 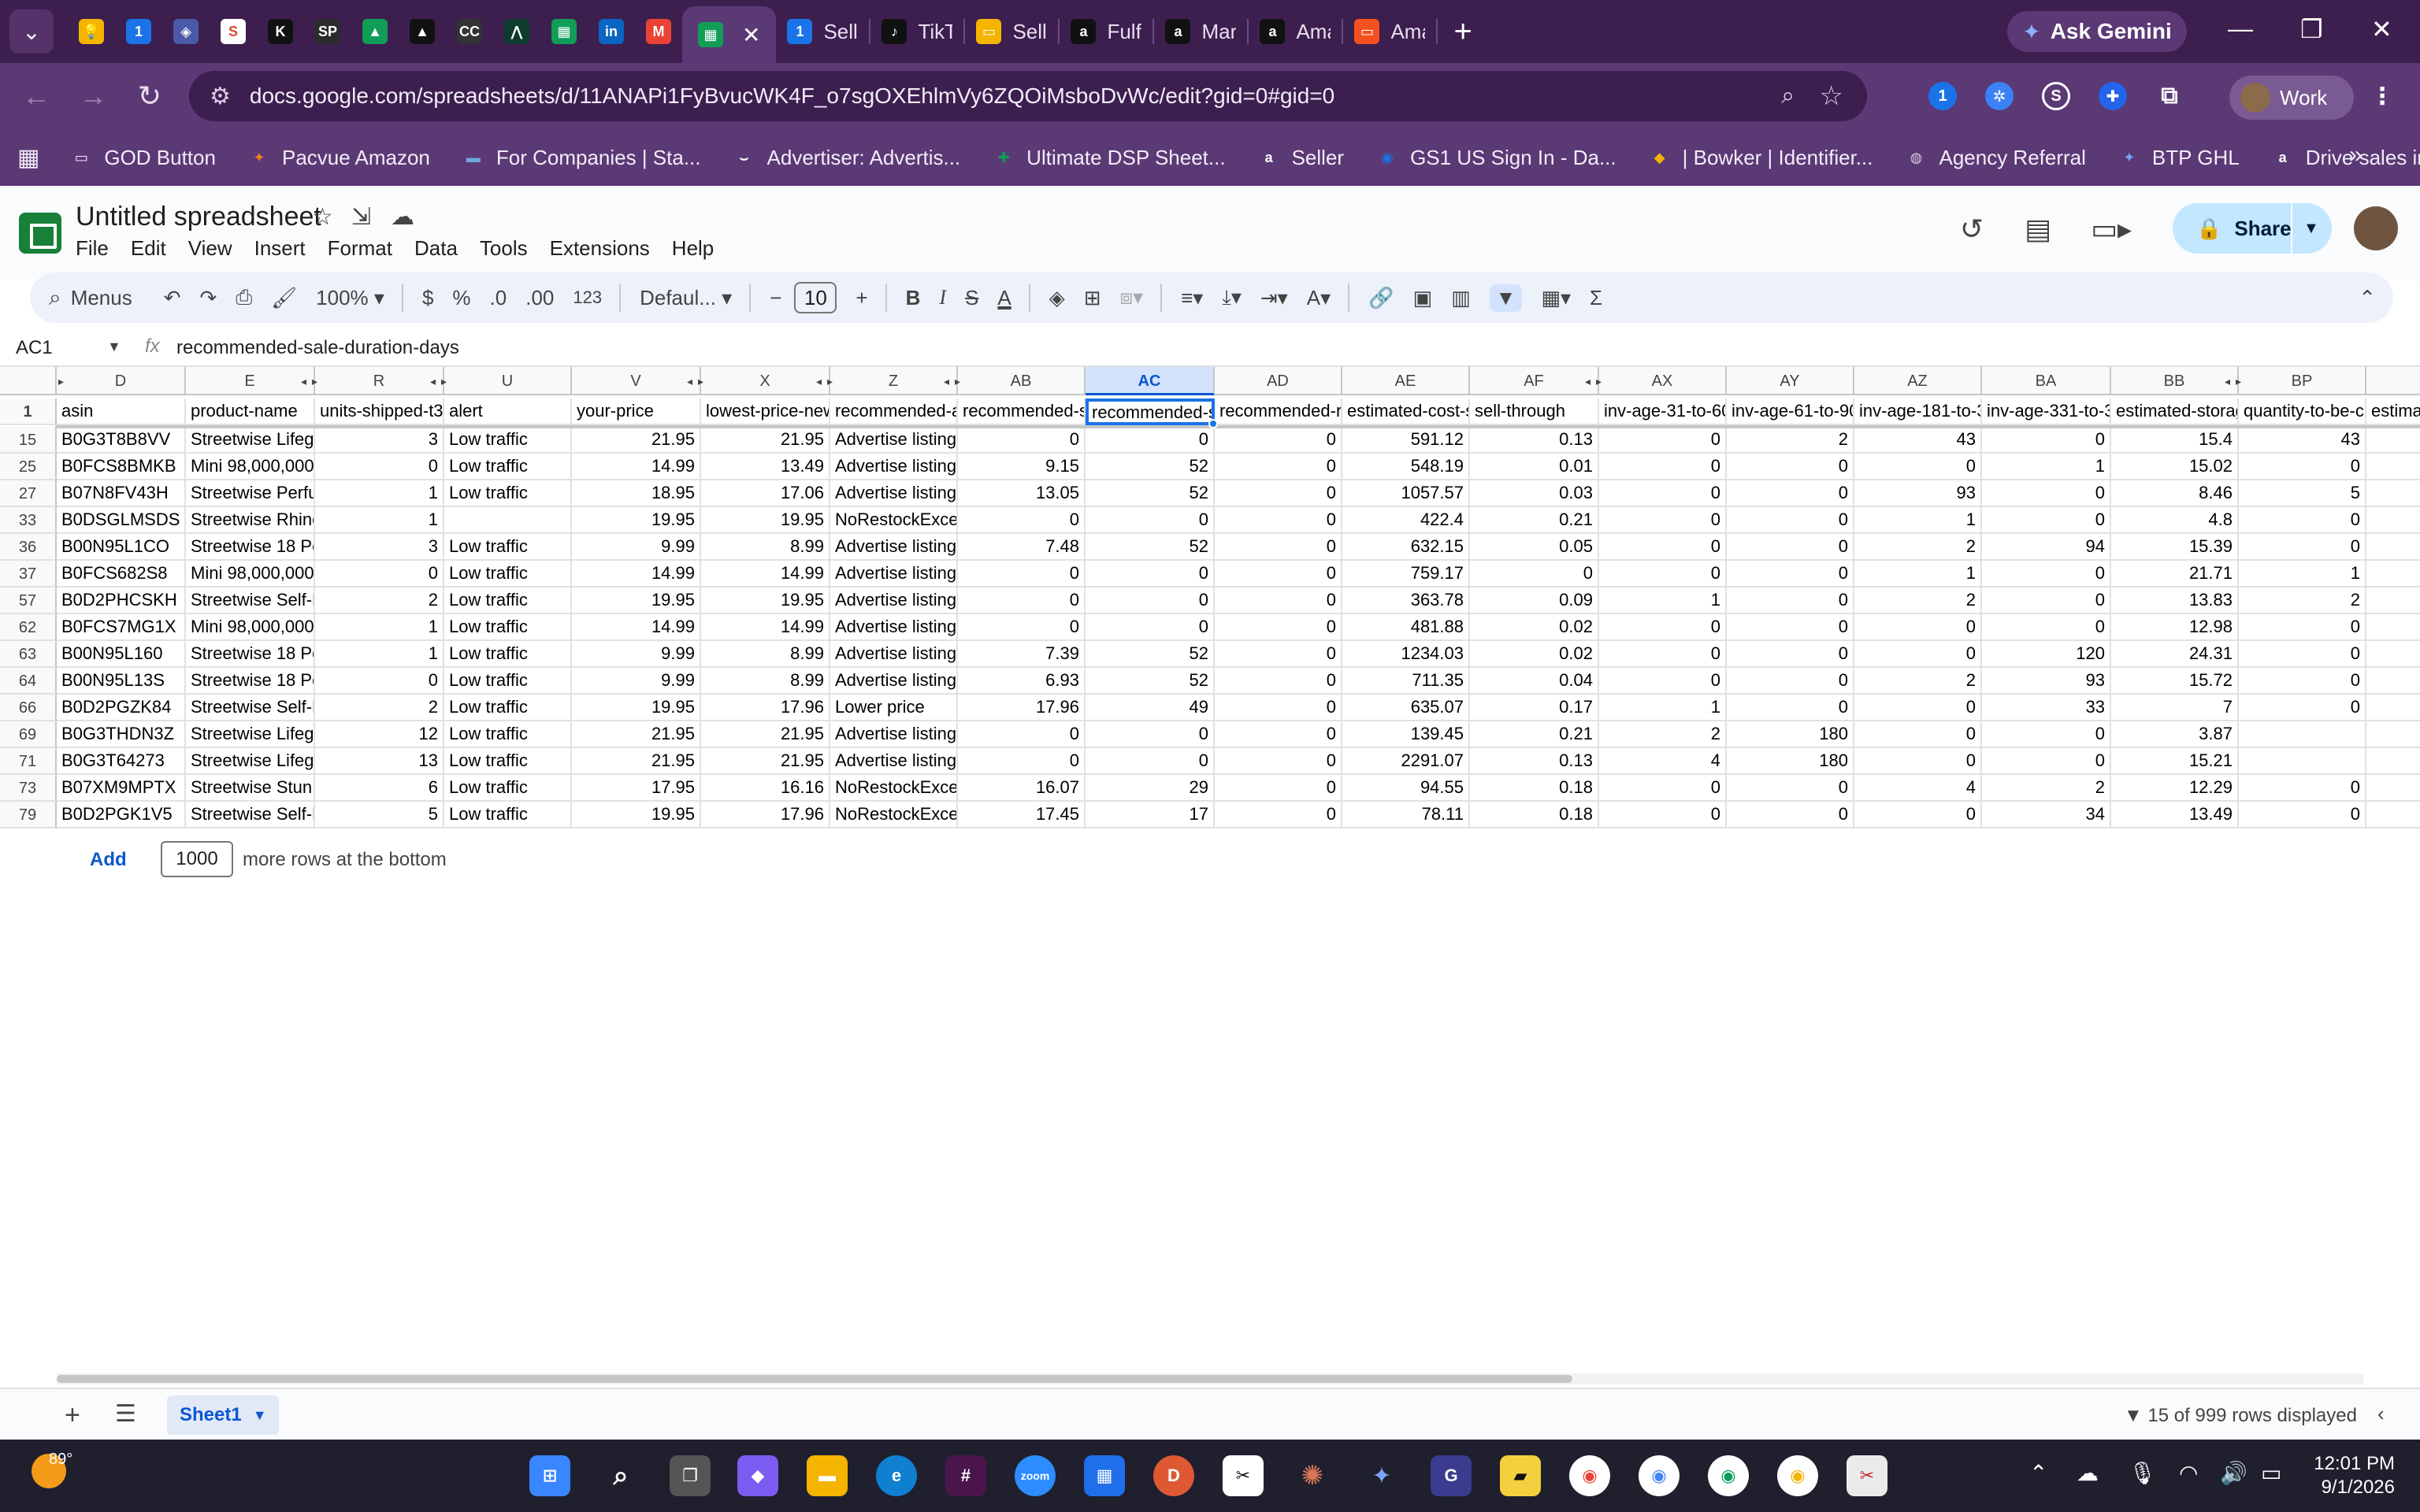 I want to click on browser-tab: 💡, so click(x=91, y=31).